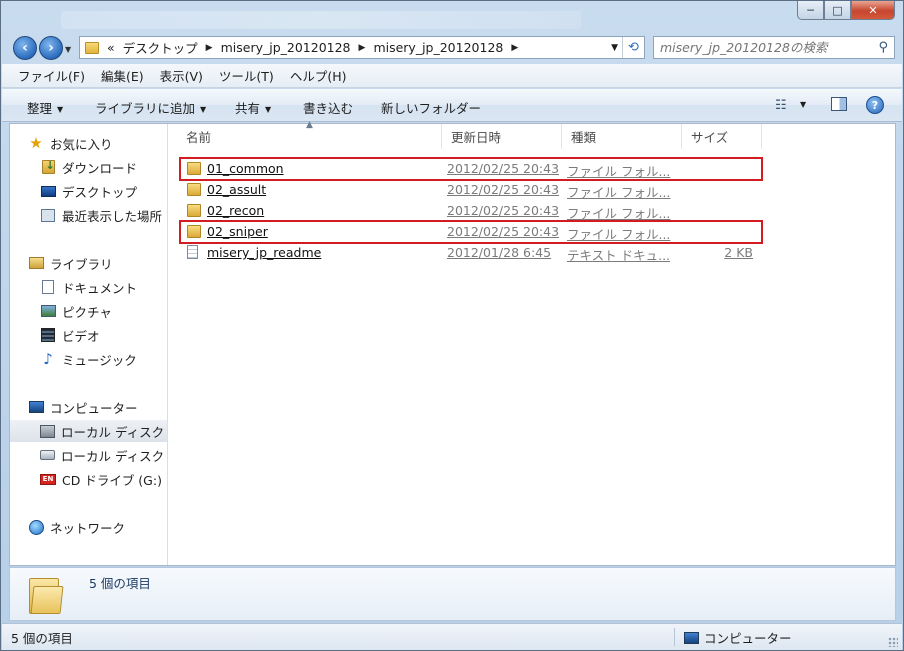  Describe the element at coordinates (803, 104) in the screenshot. I see `view-options-dropdown-icon: ▼` at that location.